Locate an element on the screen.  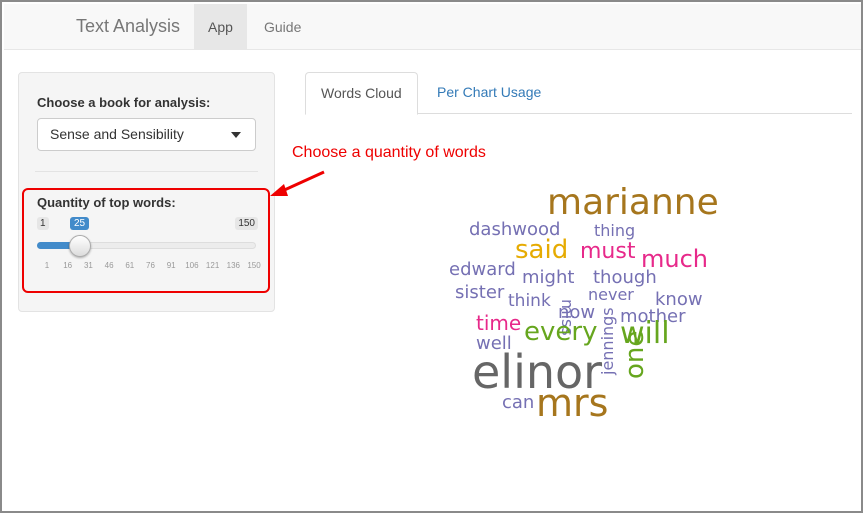
word-cloud-word: said is located at coordinates (542, 250).